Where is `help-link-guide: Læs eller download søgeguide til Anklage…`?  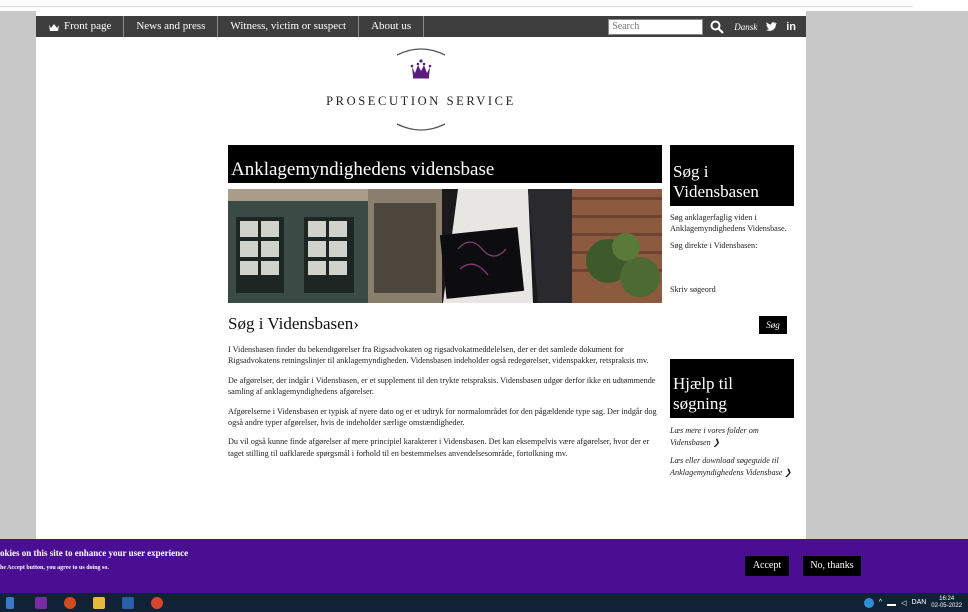
help-link-guide: Læs eller download søgeguide til Anklage… is located at coordinates (732, 466).